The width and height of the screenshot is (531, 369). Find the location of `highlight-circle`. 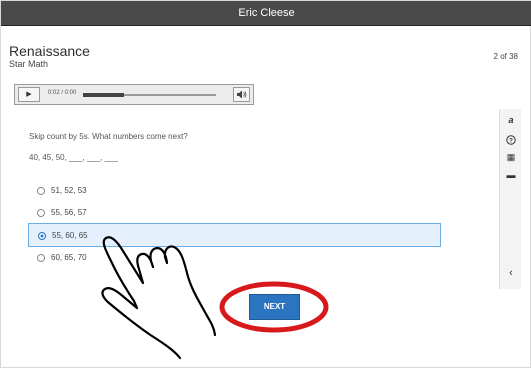

highlight-circle is located at coordinates (274, 307).